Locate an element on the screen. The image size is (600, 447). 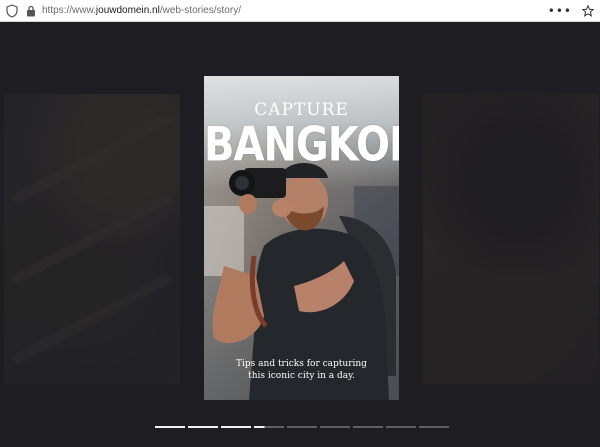
lock-icon is located at coordinates (31, 11).